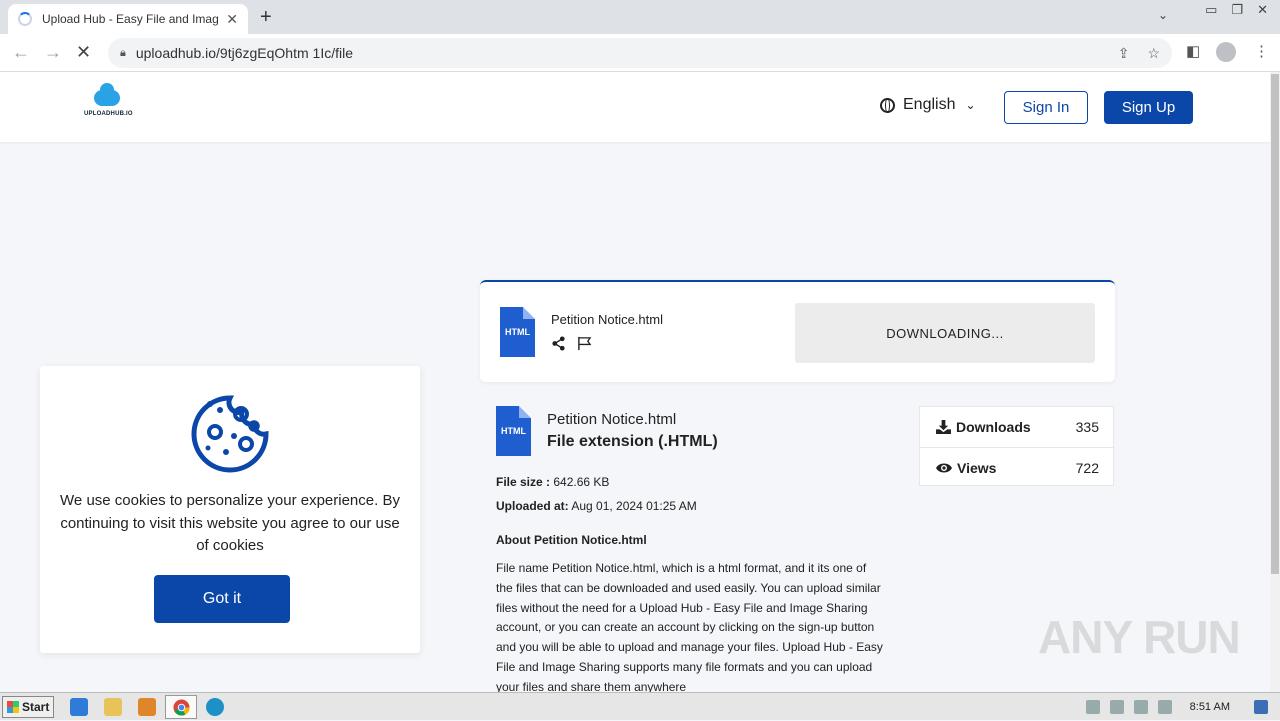  I want to click on volume-icon, so click(1092, 707).